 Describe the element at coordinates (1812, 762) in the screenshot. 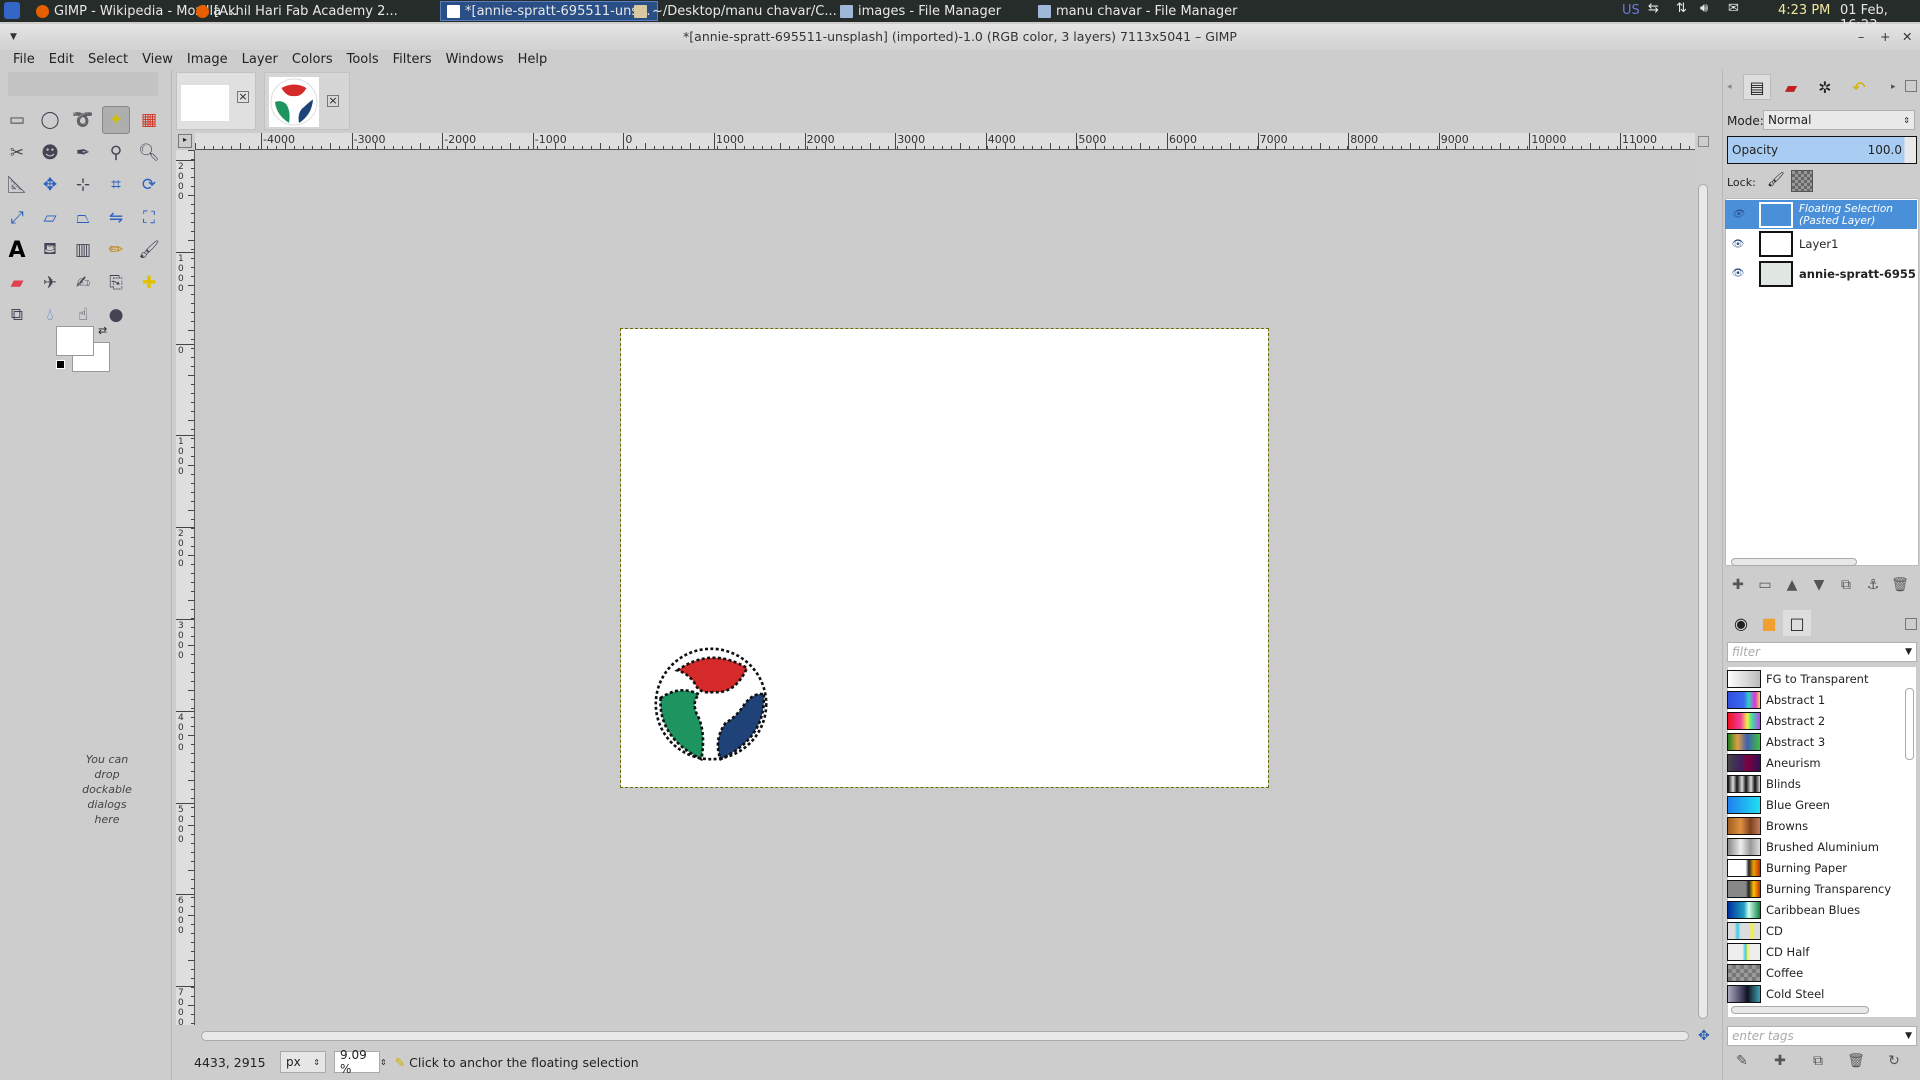

I see `gradient-item: Aneurism` at that location.